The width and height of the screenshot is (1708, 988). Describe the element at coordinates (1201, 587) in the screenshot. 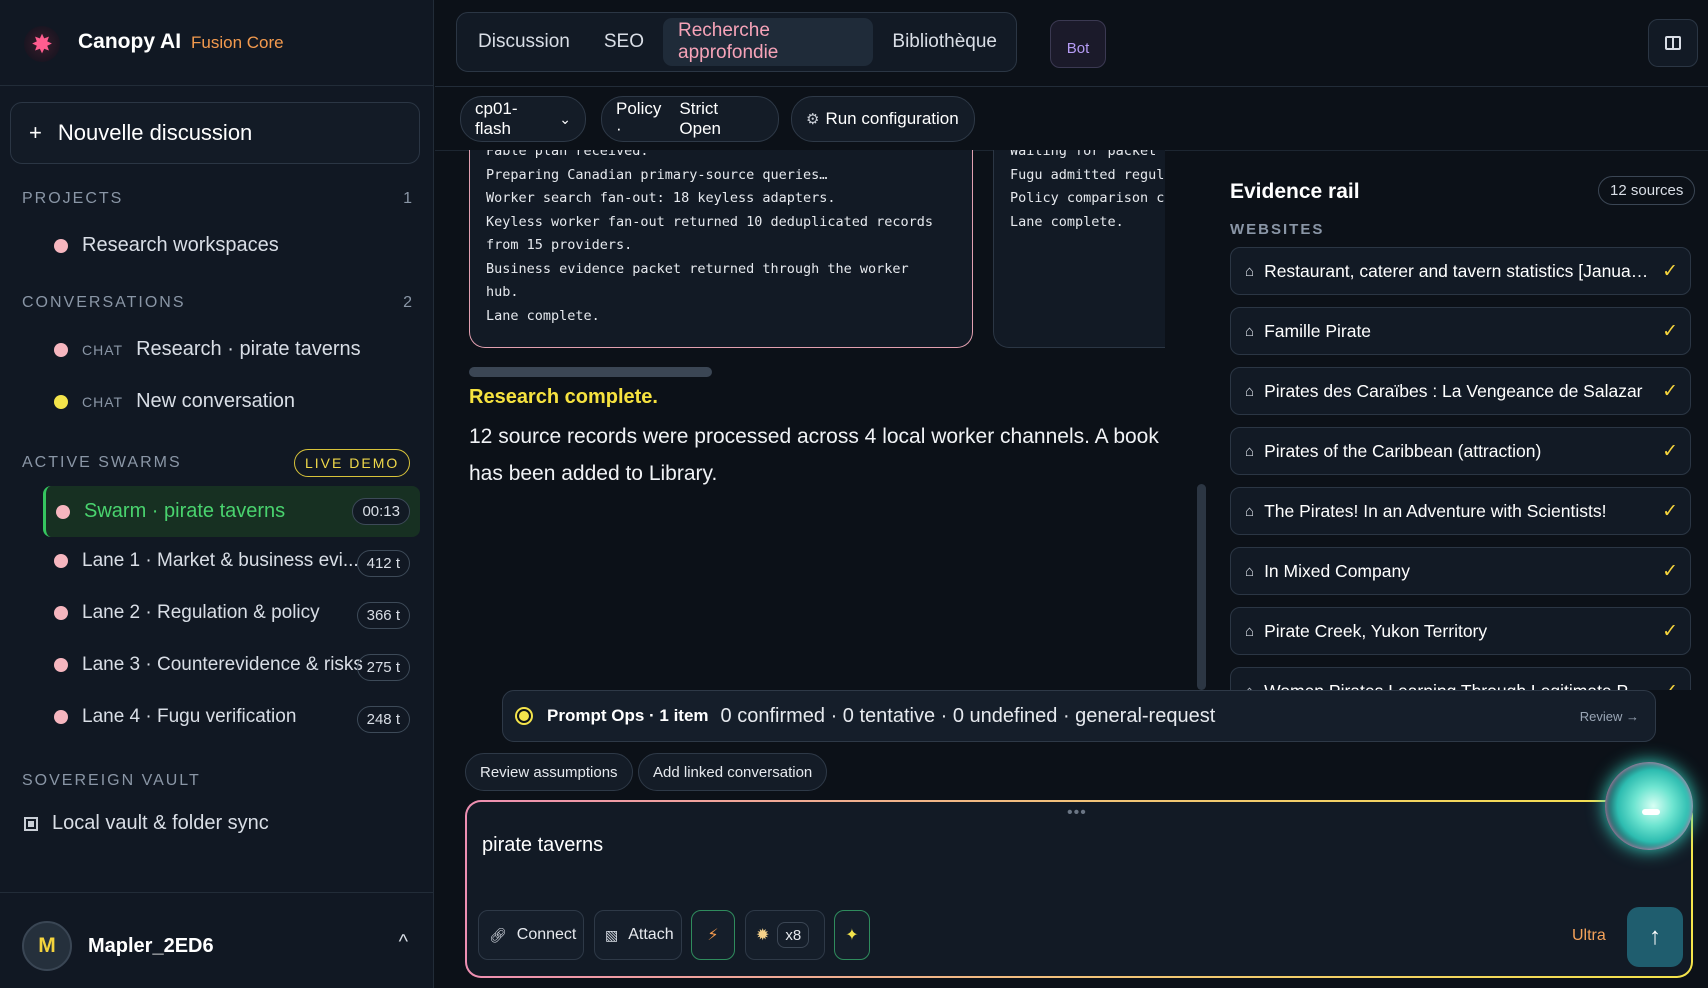

I see `vertical-scrollbar` at that location.